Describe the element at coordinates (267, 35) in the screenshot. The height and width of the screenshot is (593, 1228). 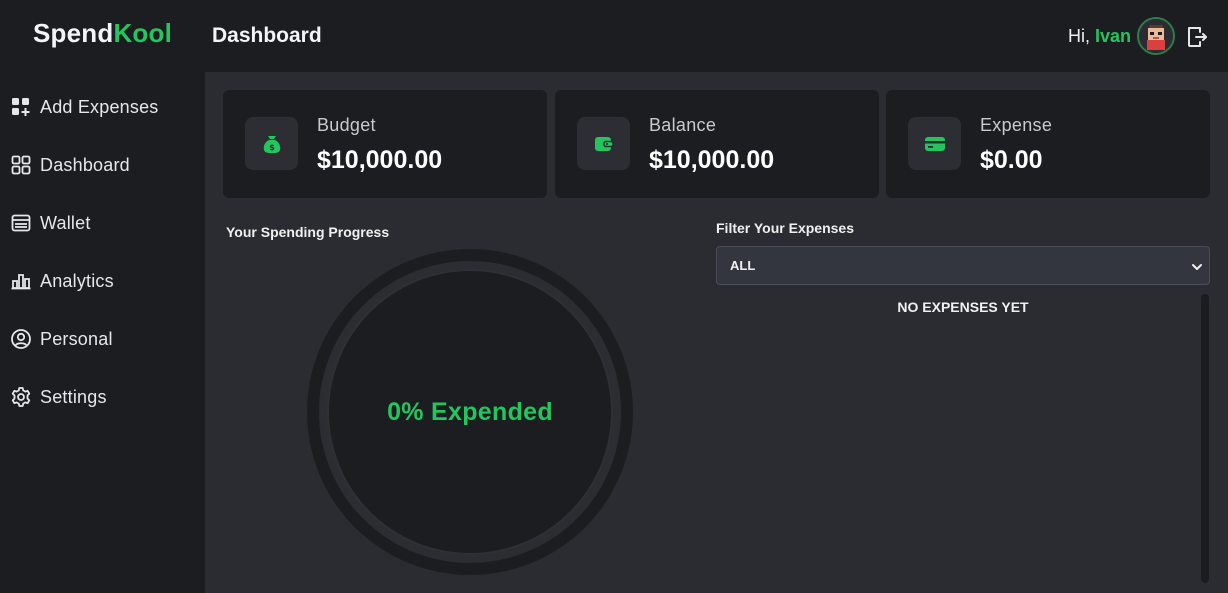
I see `page-title: Dashboard` at that location.